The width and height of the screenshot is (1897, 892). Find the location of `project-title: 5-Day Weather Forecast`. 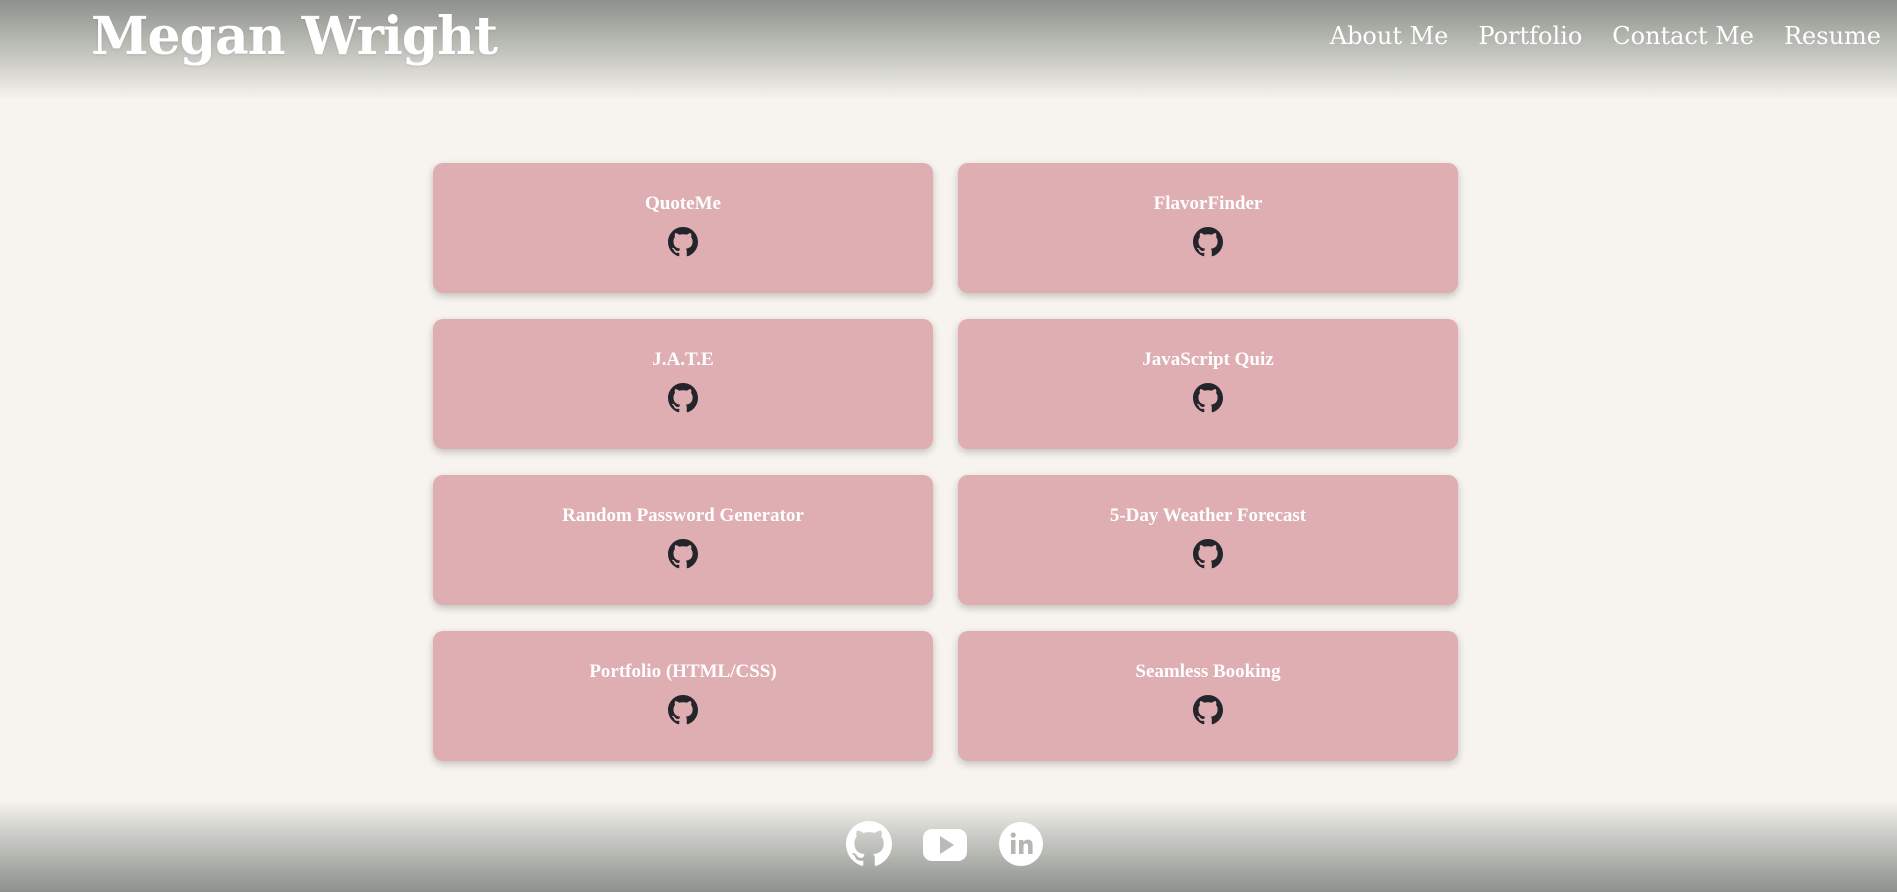

project-title: 5-Day Weather Forecast is located at coordinates (1208, 515).